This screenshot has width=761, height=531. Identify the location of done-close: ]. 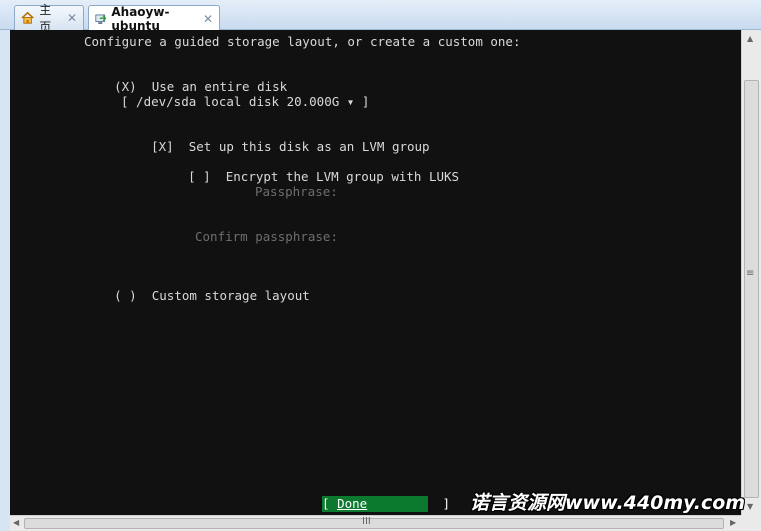
(446, 503).